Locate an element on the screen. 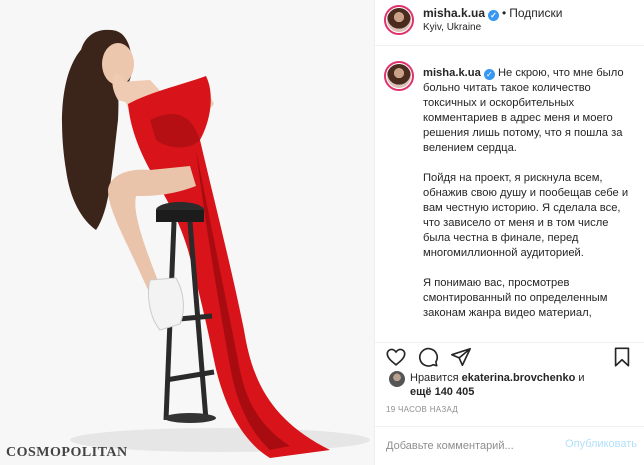  post-timestamp: 19 часов назад is located at coordinates (422, 409).